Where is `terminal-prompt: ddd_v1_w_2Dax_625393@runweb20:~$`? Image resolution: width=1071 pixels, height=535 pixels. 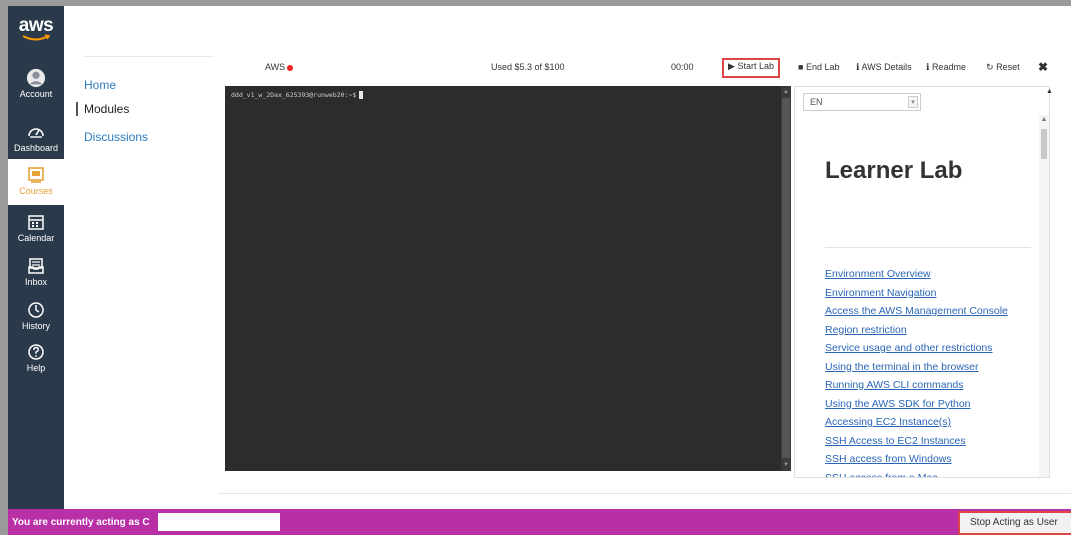 terminal-prompt: ddd_v1_w_2Dax_625393@runweb20:~$ is located at coordinates (297, 95).